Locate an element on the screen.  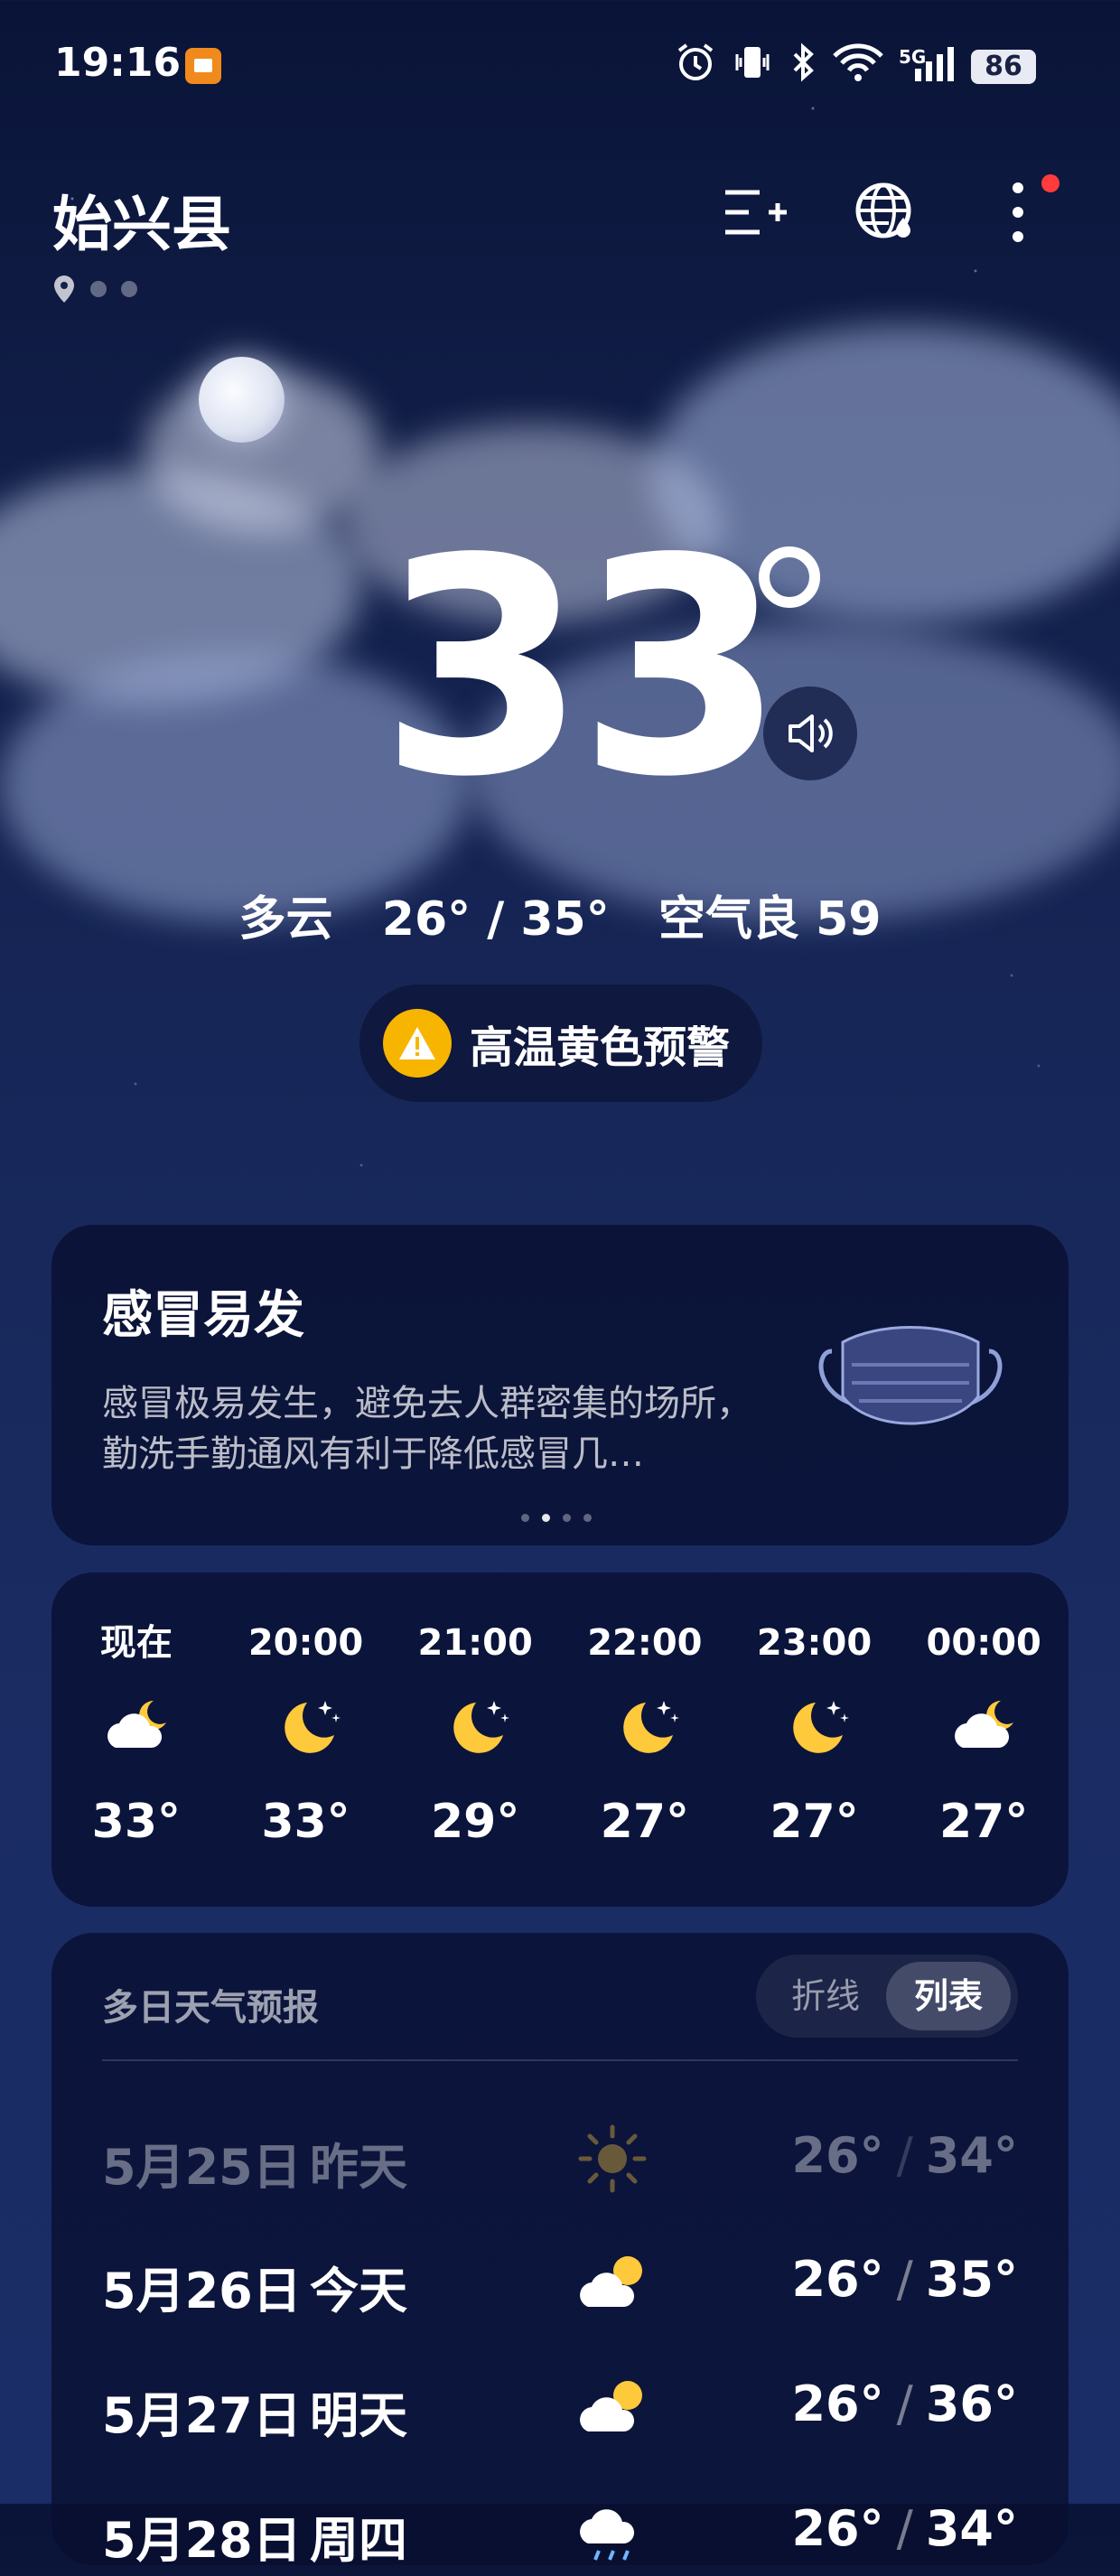
tip-pager is located at coordinates (556, 1518).